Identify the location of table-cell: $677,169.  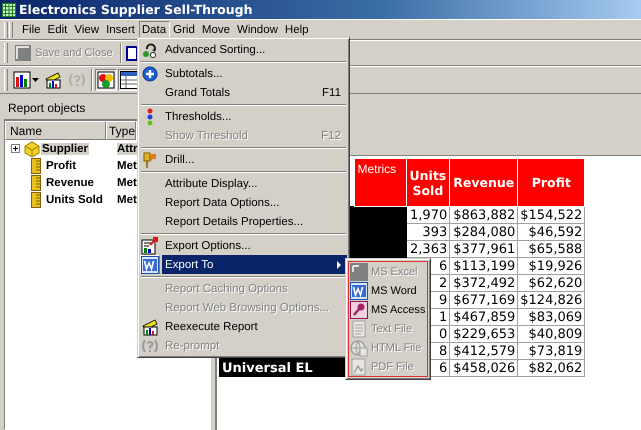
(484, 300).